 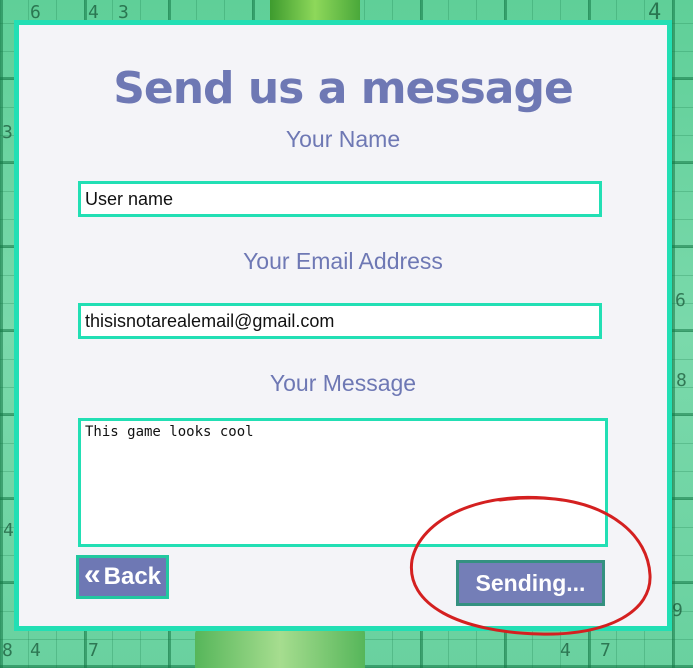 What do you see at coordinates (343, 383) in the screenshot?
I see `message-label: Your Message` at bounding box center [343, 383].